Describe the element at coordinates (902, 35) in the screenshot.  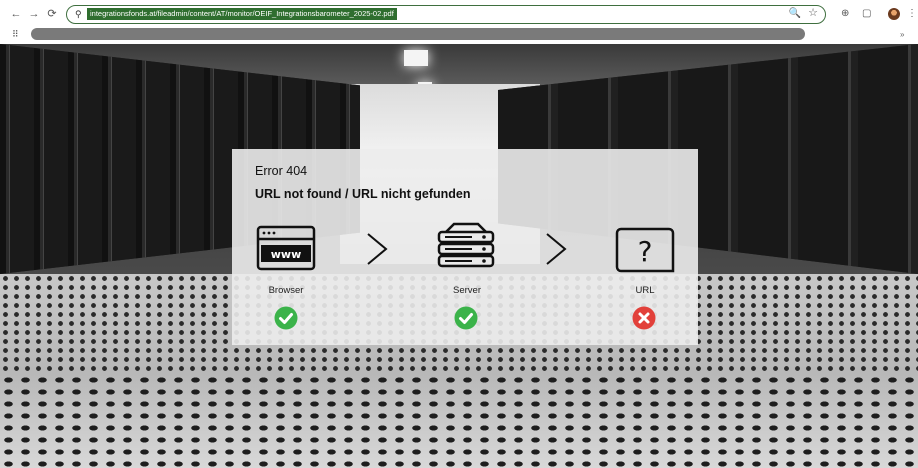
I see `more-bookmarks-icon: »` at that location.